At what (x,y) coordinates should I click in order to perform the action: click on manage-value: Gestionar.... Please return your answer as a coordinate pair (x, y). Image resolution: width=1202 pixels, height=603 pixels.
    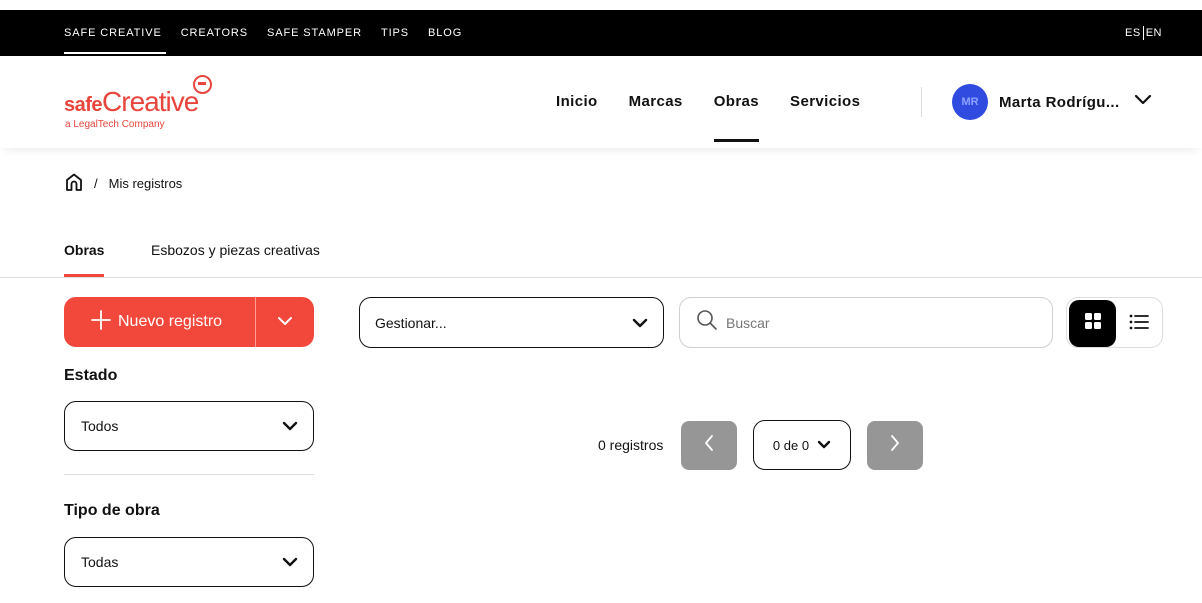
    Looking at the image, I should click on (411, 322).